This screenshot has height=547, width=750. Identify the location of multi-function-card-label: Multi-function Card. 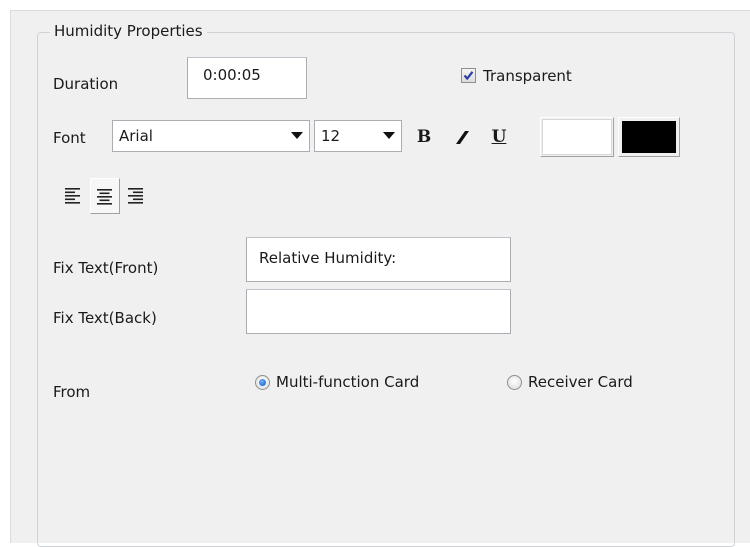
(347, 382).